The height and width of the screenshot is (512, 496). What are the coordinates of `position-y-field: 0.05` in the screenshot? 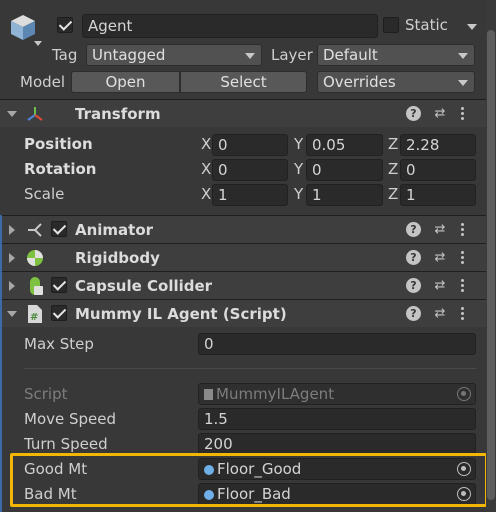 It's located at (344, 145).